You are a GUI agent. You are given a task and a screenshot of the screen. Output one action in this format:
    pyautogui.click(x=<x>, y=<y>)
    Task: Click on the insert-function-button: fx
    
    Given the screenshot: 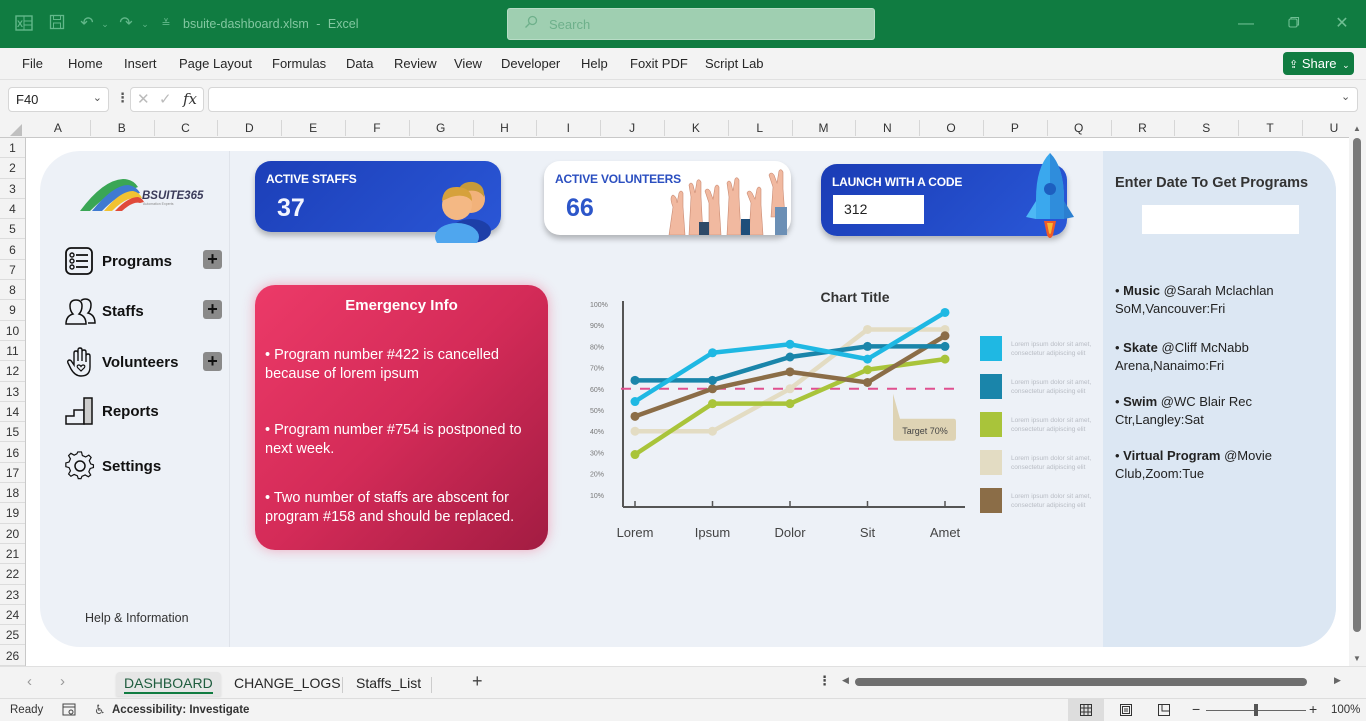 What is the action you would take?
    pyautogui.click(x=190, y=99)
    